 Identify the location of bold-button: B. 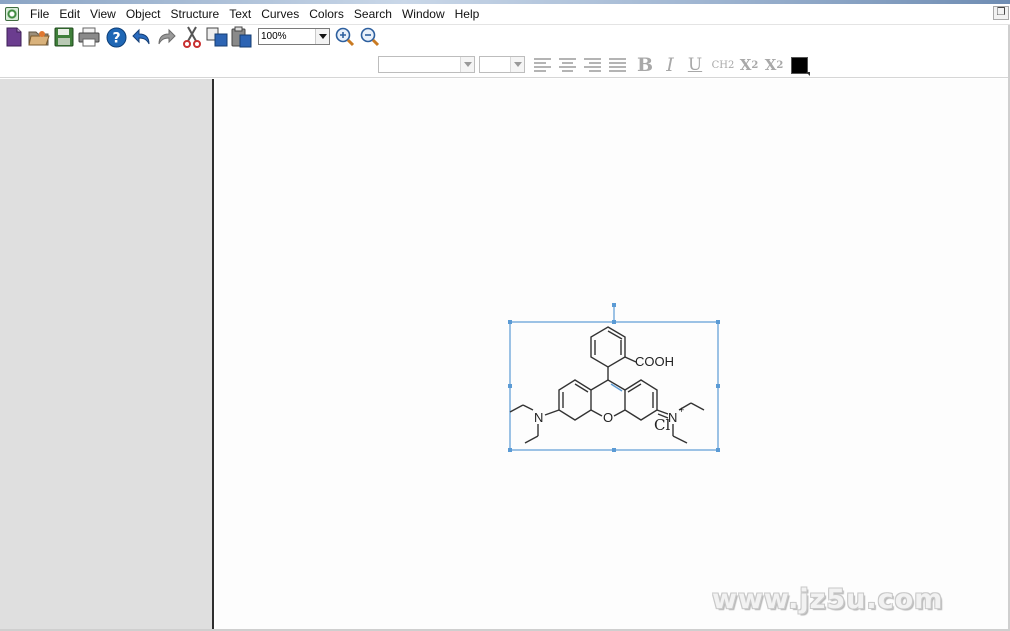
(645, 65).